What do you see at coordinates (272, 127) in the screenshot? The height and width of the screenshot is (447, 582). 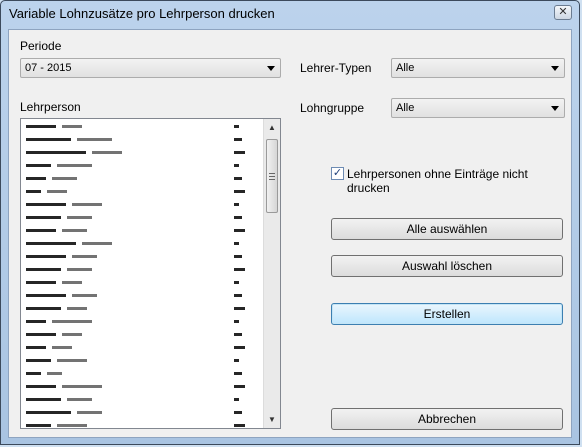 I see `scroll-up-icon: ▲` at bounding box center [272, 127].